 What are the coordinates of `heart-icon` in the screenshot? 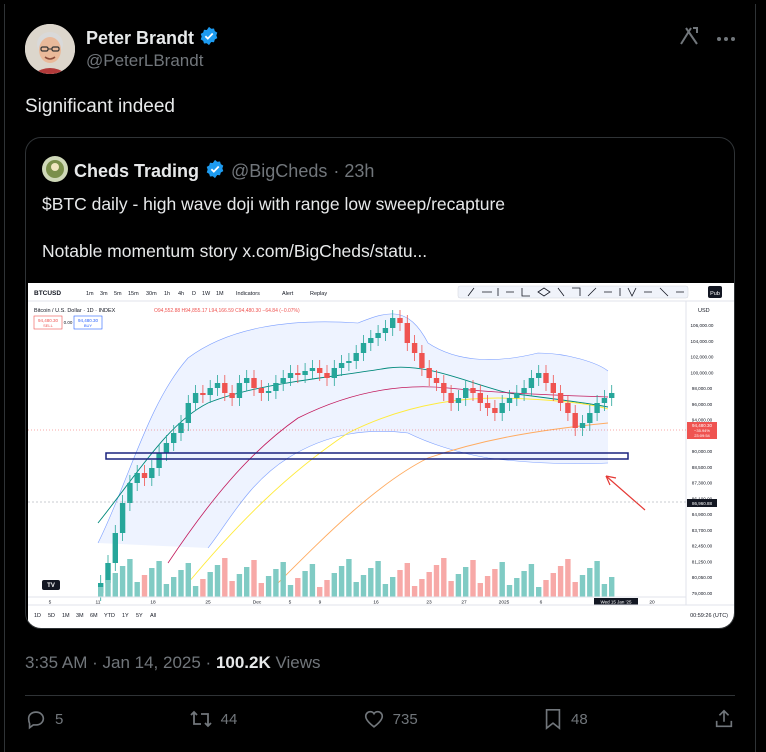 It's located at (373, 719).